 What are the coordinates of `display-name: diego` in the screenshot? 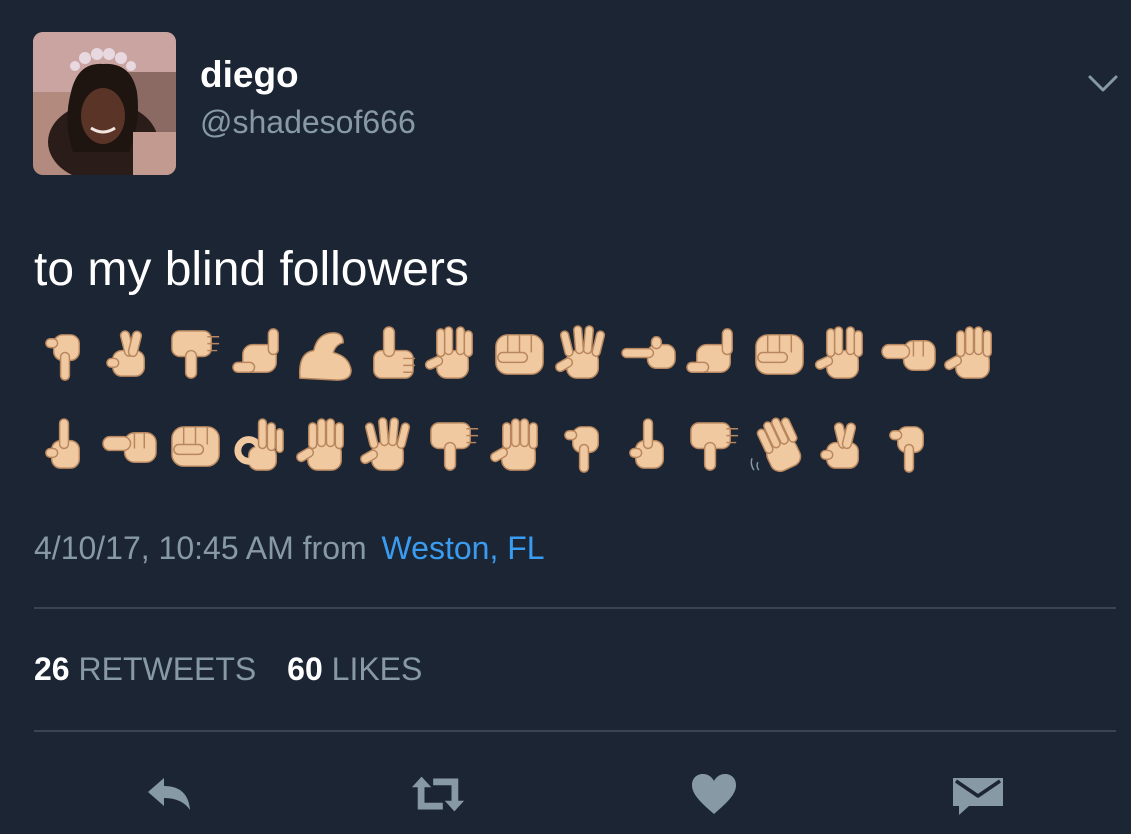 It's located at (249, 74).